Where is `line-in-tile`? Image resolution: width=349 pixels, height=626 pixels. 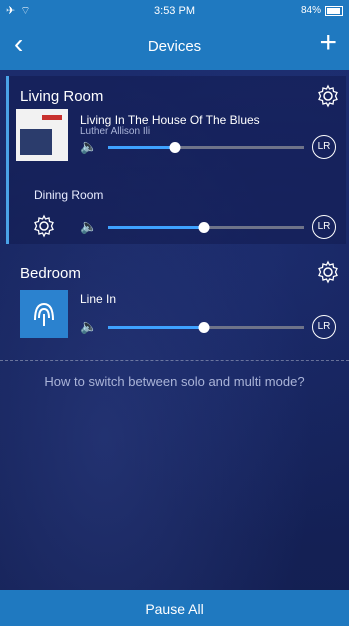 line-in-tile is located at coordinates (44, 314).